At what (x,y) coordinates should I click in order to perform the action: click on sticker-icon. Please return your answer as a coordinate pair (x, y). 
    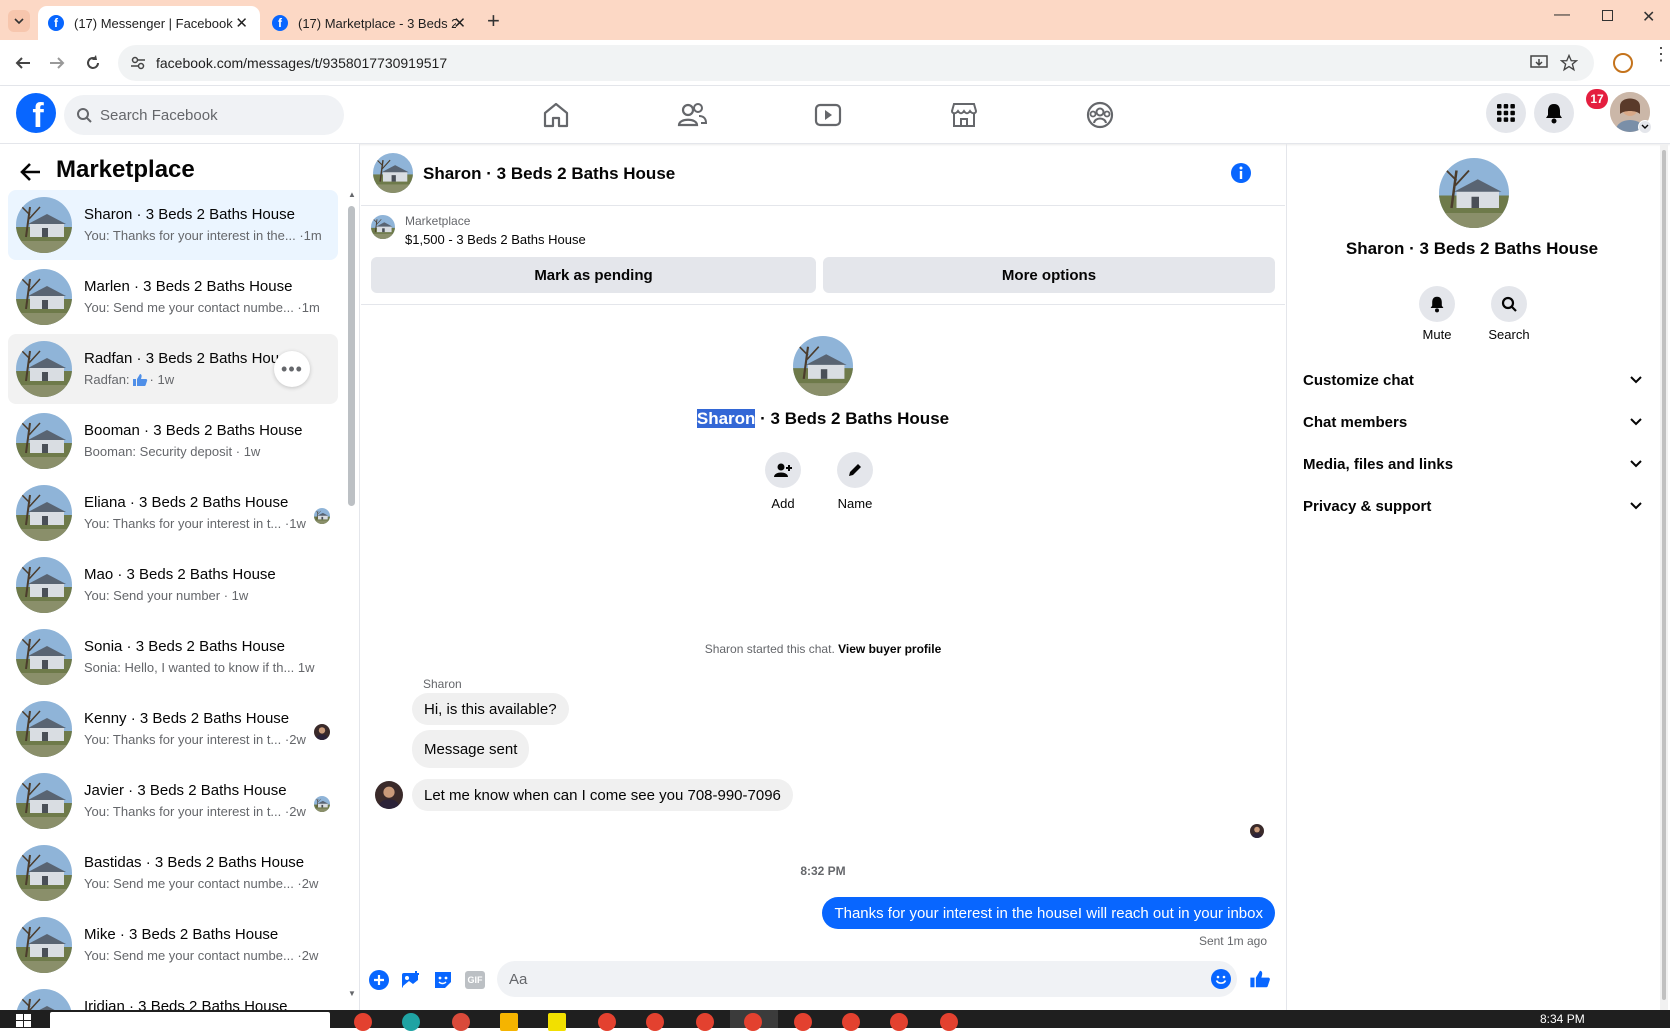
    Looking at the image, I should click on (443, 980).